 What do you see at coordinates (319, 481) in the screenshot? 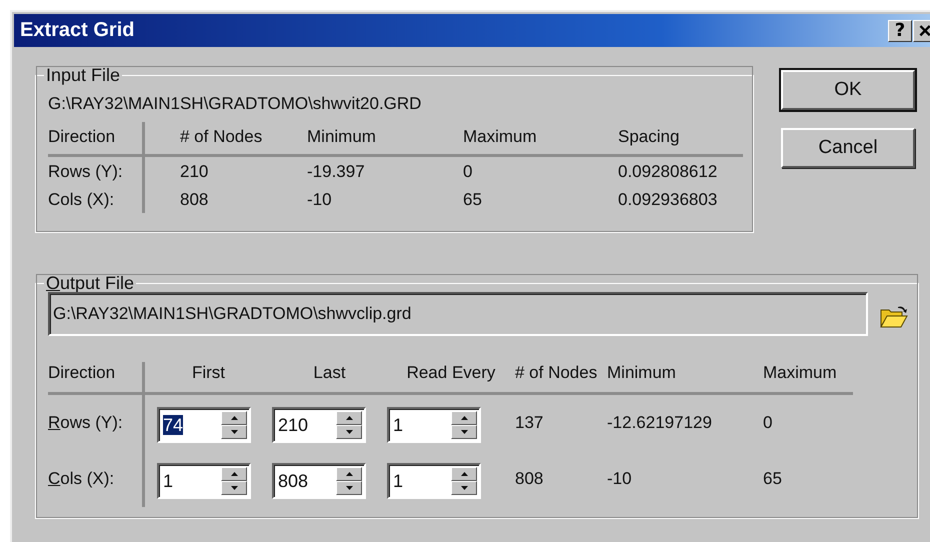
I see `spin-field: 808` at bounding box center [319, 481].